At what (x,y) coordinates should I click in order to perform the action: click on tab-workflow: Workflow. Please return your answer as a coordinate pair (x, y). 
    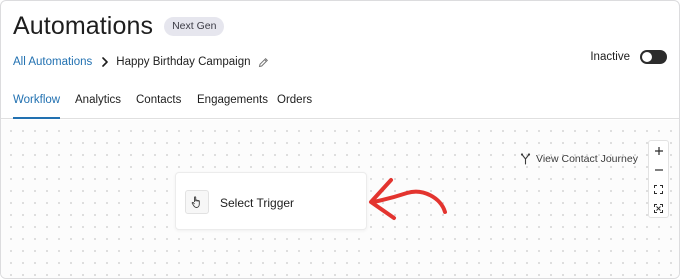
    Looking at the image, I should click on (37, 106).